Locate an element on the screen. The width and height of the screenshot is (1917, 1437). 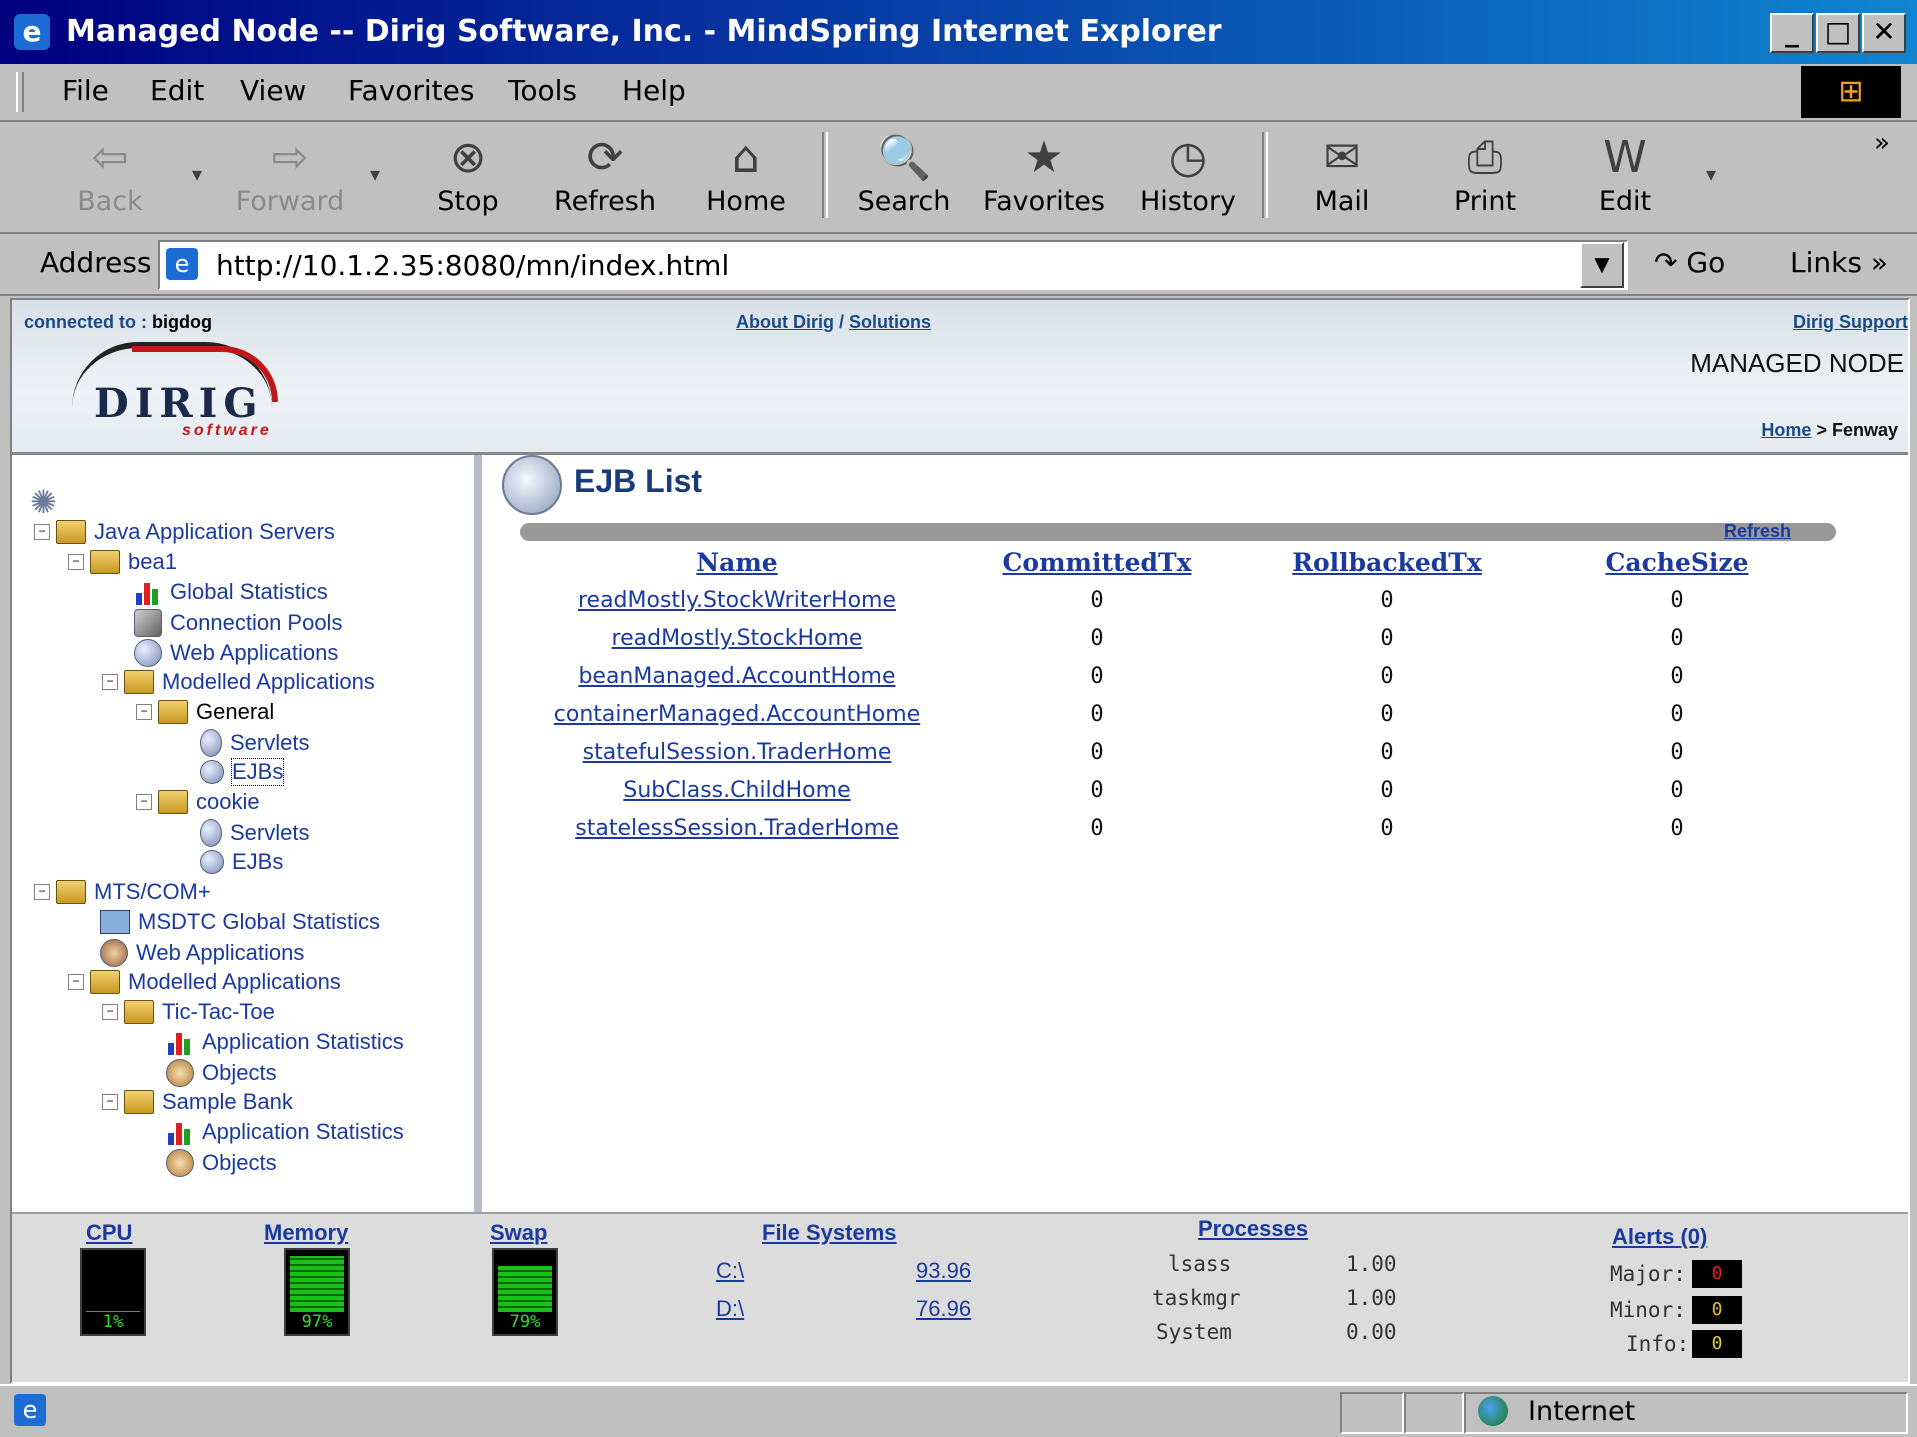
tree-cookie-ejbs: EJBs is located at coordinates (241, 862).